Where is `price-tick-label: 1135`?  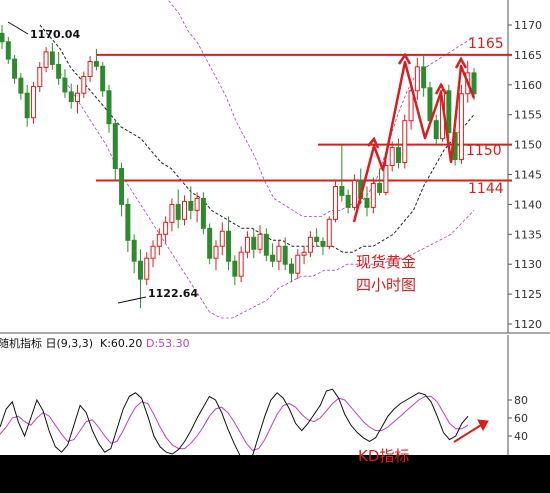 price-tick-label: 1135 is located at coordinates (528, 234).